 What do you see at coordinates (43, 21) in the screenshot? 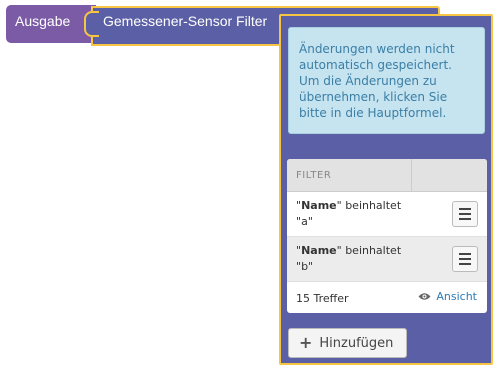
I see `output-block-label: Ausgabe` at bounding box center [43, 21].